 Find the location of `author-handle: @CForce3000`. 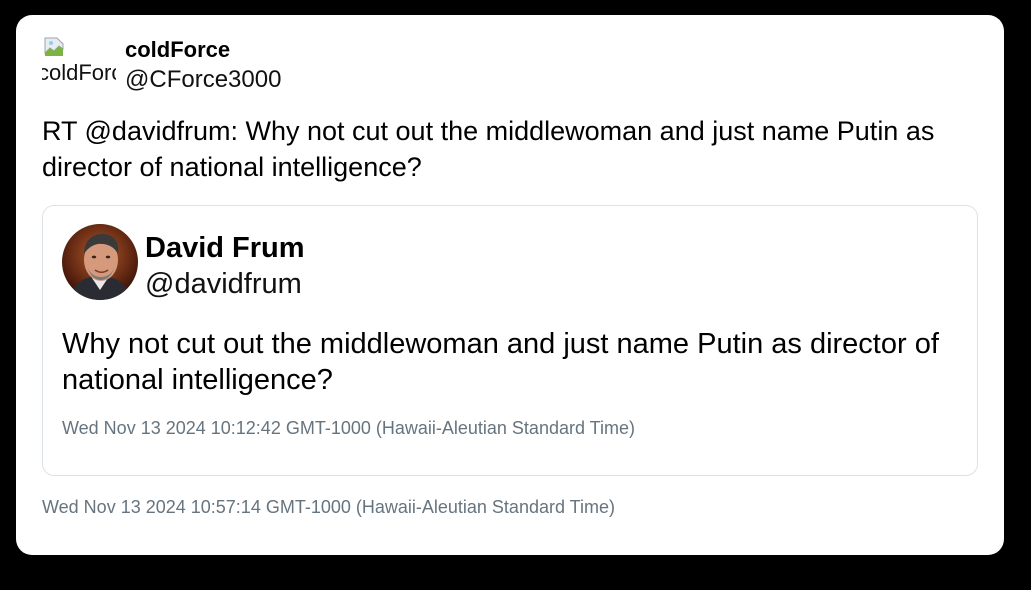

author-handle: @CForce3000 is located at coordinates (203, 80).